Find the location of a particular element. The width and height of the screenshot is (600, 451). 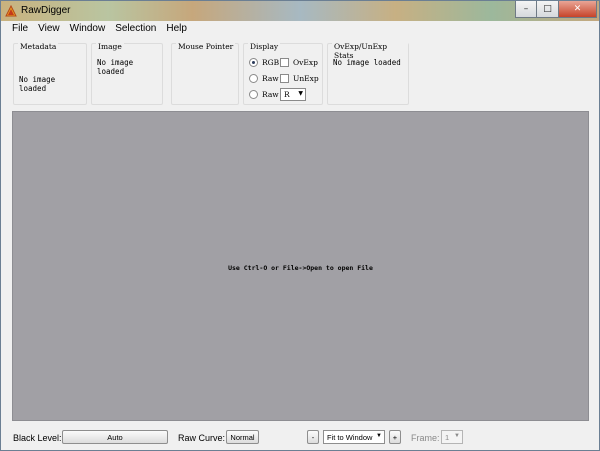

menu-file: File is located at coordinates (20, 29).